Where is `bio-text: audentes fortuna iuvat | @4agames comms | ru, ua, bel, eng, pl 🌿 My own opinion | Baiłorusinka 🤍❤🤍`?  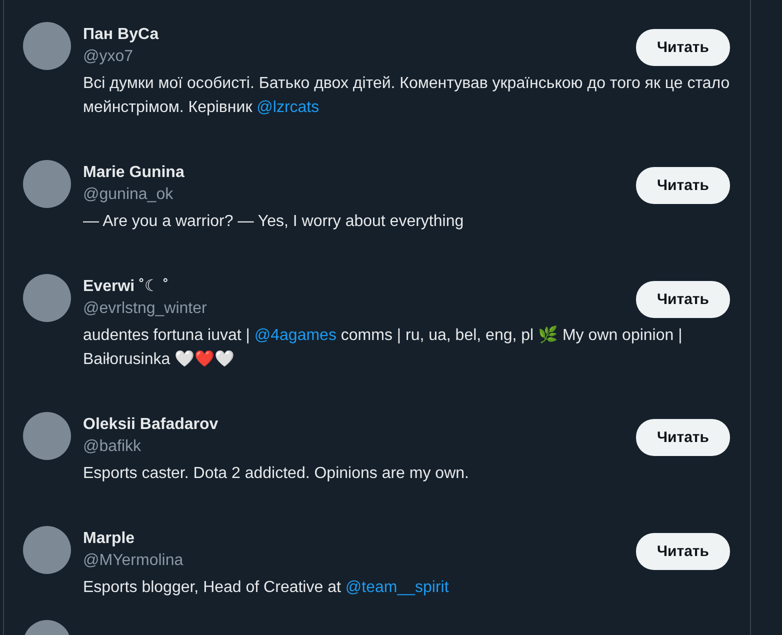
bio-text: audentes fortuna iuvat | @4agames comms | ru, ua, bel, eng, pl 🌿 My own opinion | Baiłorusinka 🤍❤🤍 is located at coordinates (383, 347).